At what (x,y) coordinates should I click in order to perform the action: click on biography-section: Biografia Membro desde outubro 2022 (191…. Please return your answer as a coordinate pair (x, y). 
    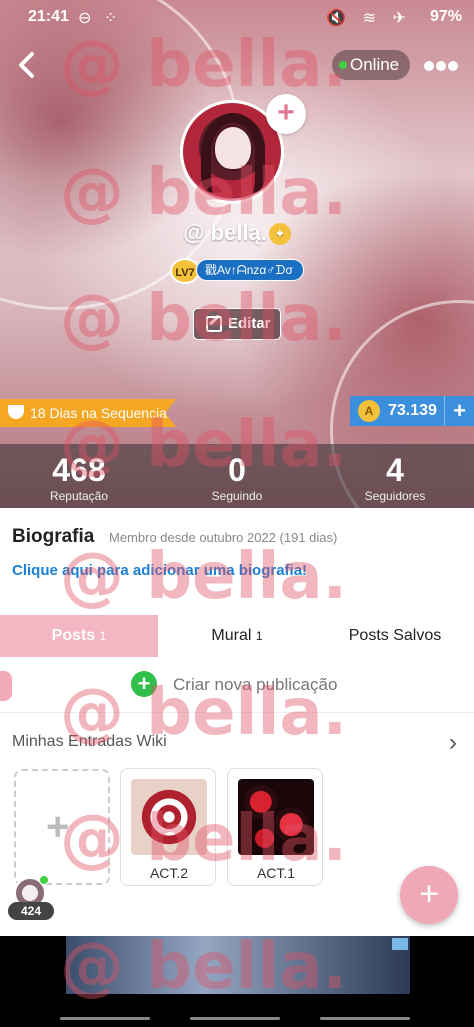
    Looking at the image, I should click on (237, 559).